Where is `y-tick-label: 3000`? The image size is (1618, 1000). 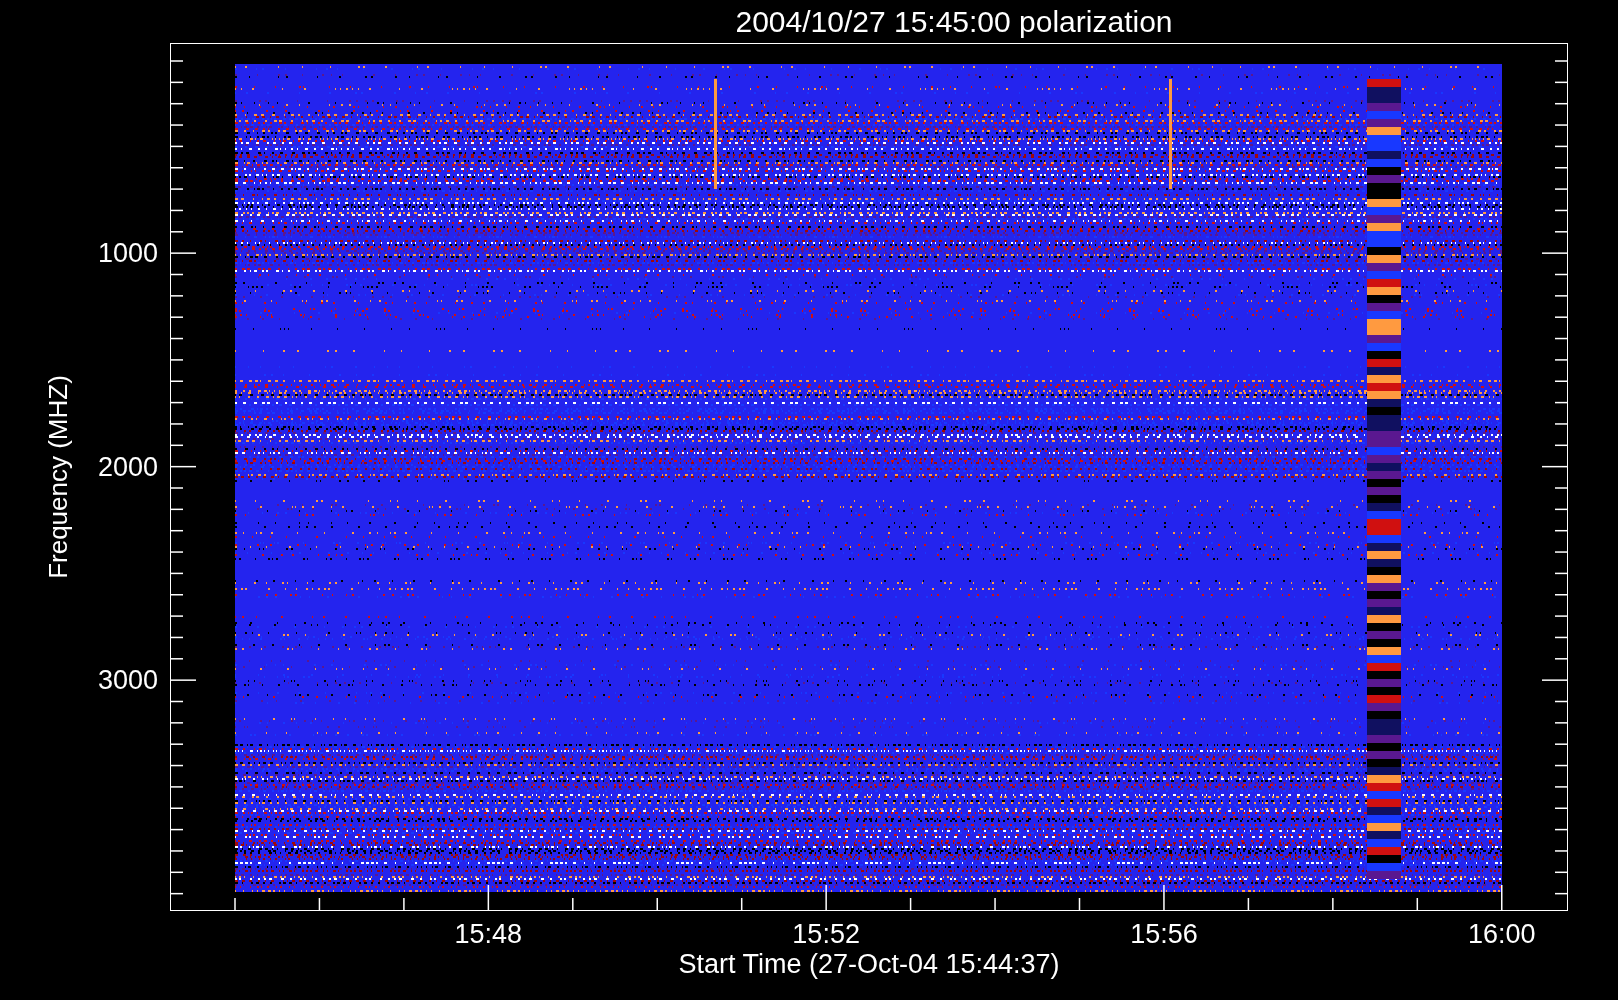
y-tick-label: 3000 is located at coordinates (127, 680).